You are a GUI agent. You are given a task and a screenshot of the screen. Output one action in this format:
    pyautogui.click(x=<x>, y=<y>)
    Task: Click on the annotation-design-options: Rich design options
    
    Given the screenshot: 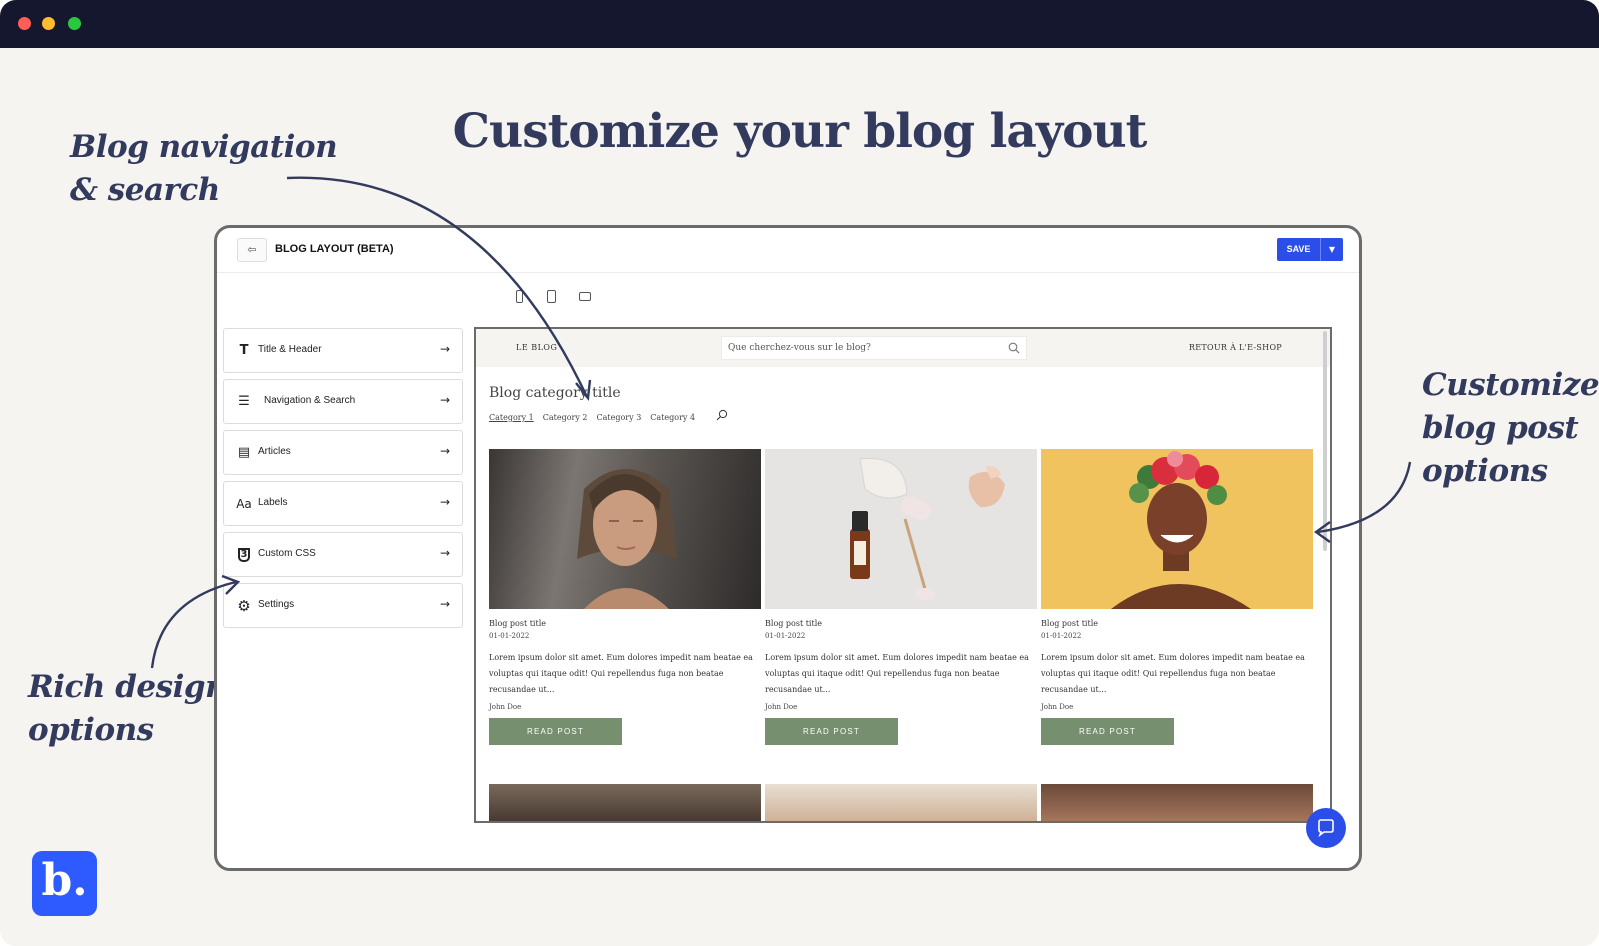 What is the action you would take?
    pyautogui.click(x=128, y=709)
    